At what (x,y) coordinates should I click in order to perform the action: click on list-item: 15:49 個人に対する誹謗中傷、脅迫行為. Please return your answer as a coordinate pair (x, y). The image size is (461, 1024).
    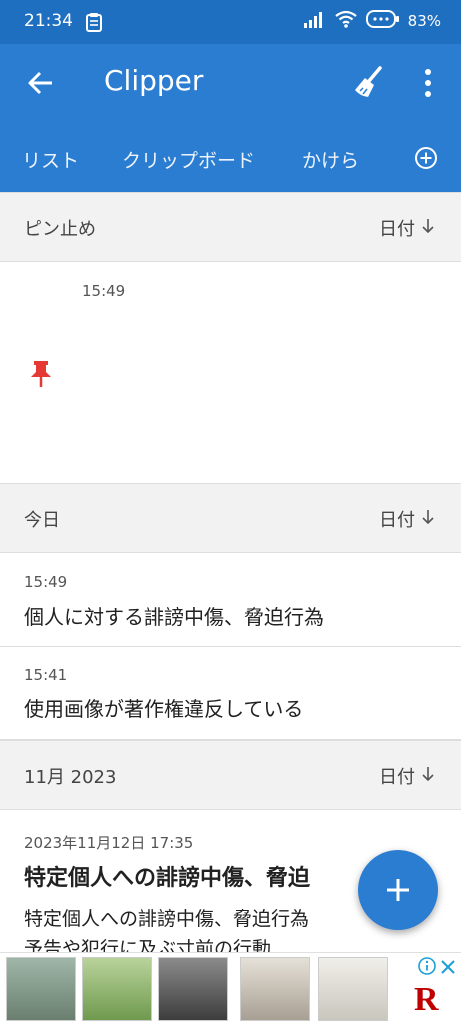
    Looking at the image, I should click on (230, 600).